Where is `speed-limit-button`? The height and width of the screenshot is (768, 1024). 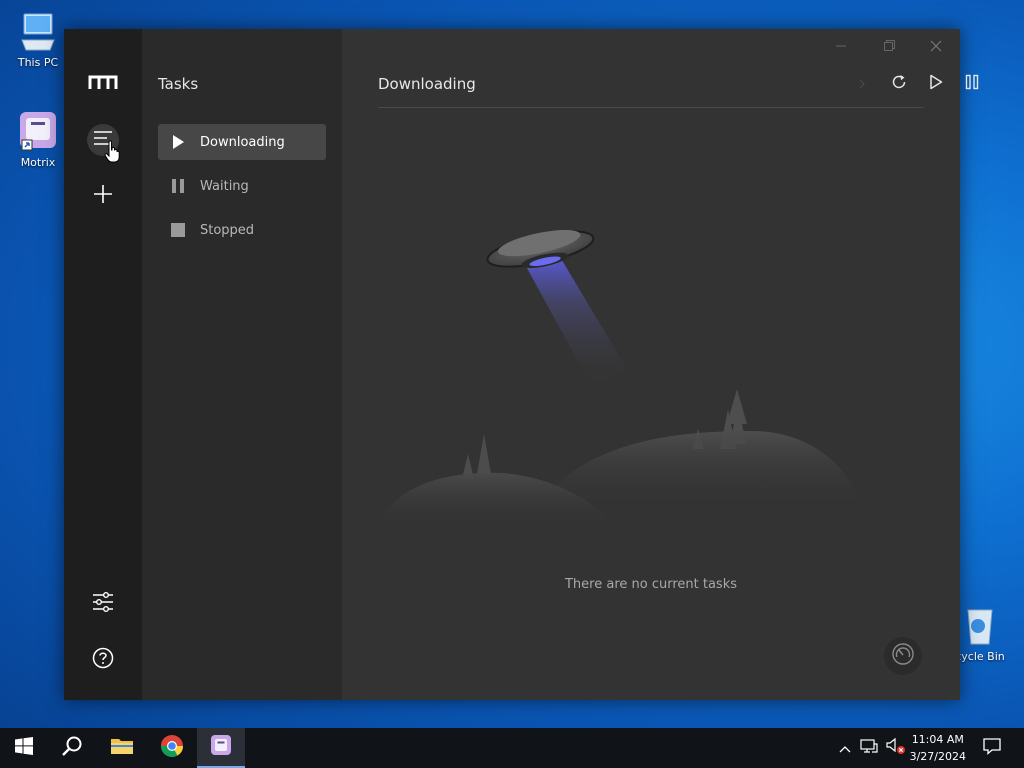
speed-limit-button is located at coordinates (903, 656).